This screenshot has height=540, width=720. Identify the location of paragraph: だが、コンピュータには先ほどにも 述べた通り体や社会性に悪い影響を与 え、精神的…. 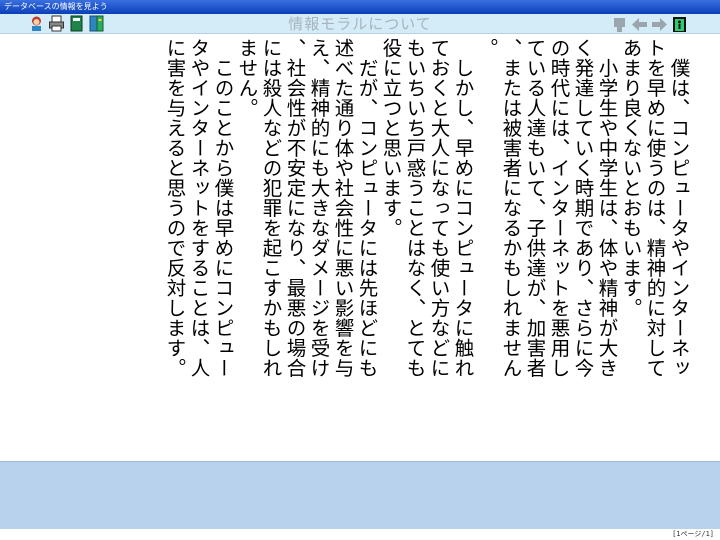
(306, 208).